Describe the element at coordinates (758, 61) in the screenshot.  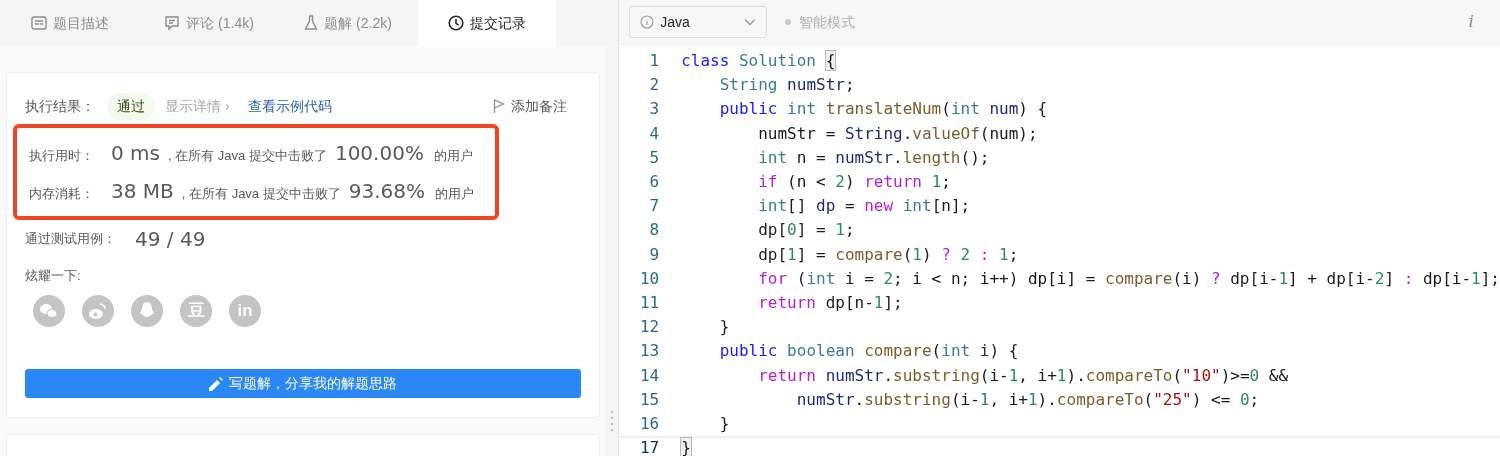
I see `code-line: class Solution {` at that location.